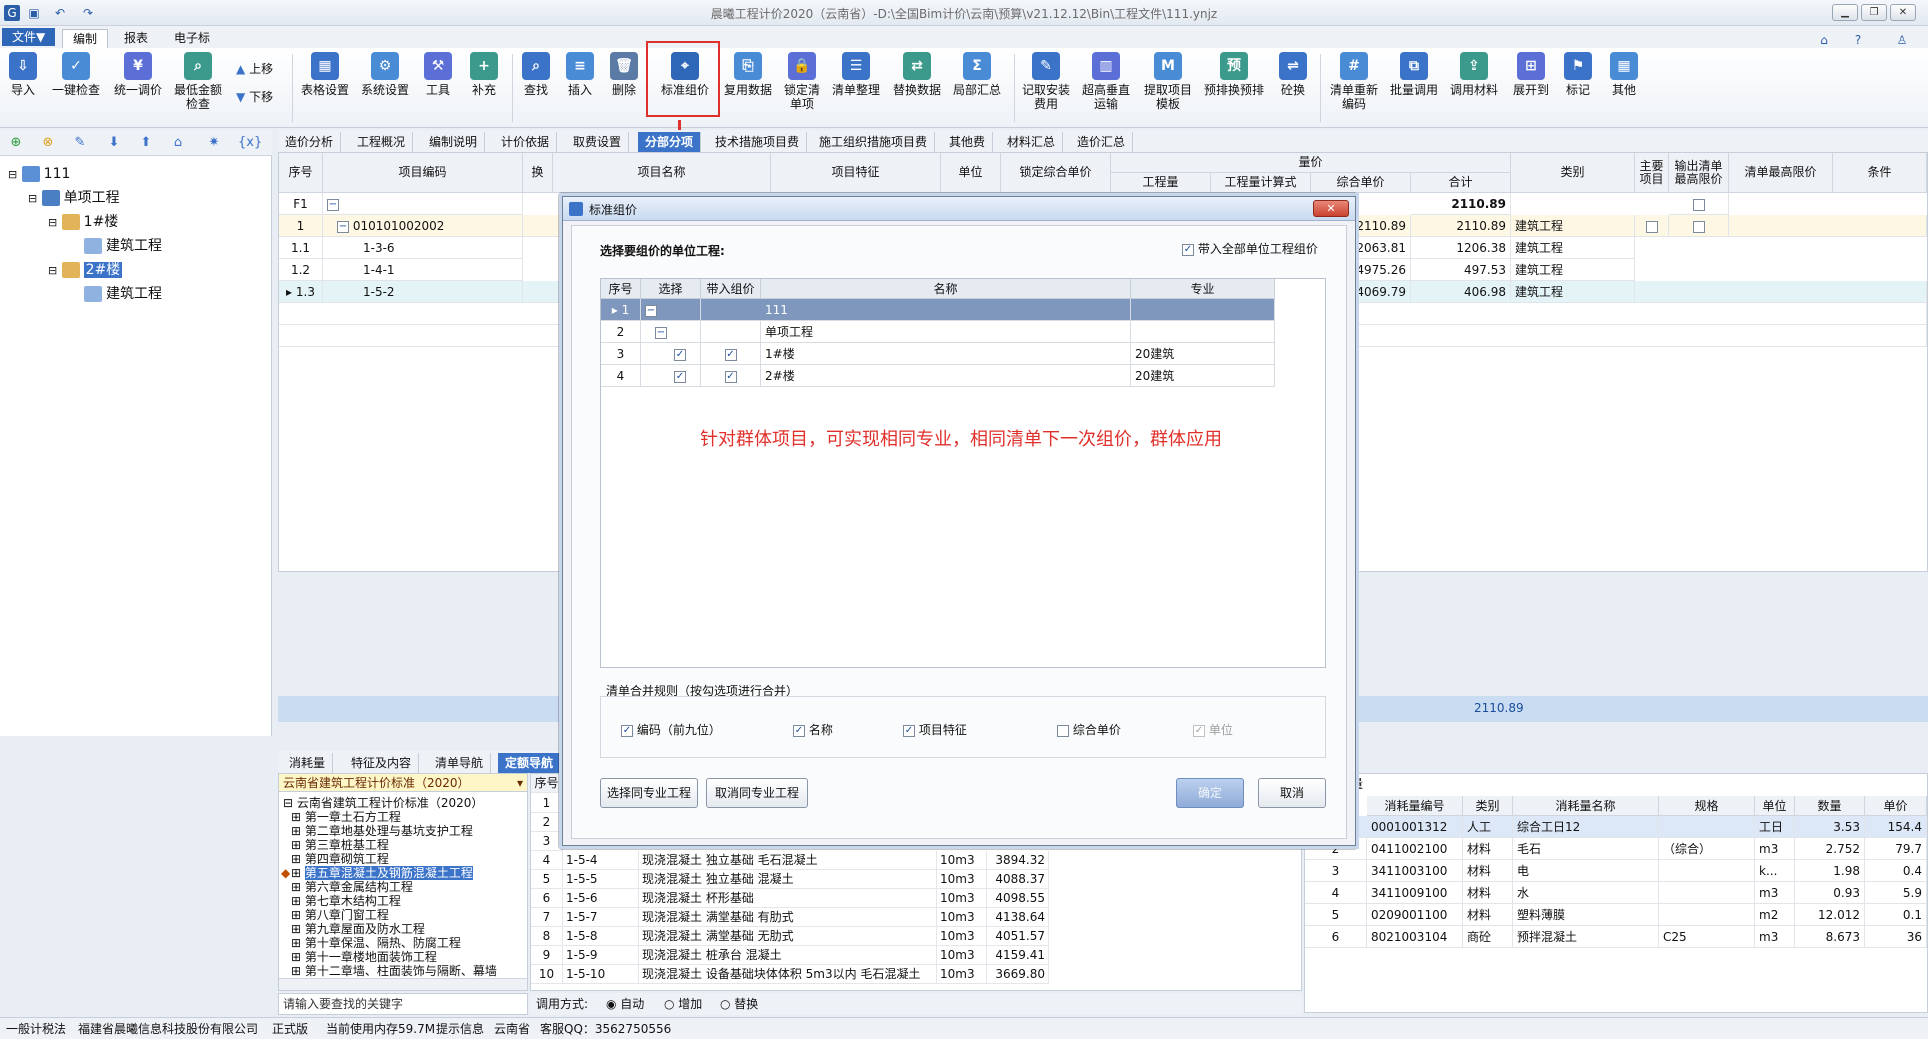 This screenshot has height=1039, width=1928. I want to click on mode-auto-radio: ◉ 自动, so click(625, 1004).